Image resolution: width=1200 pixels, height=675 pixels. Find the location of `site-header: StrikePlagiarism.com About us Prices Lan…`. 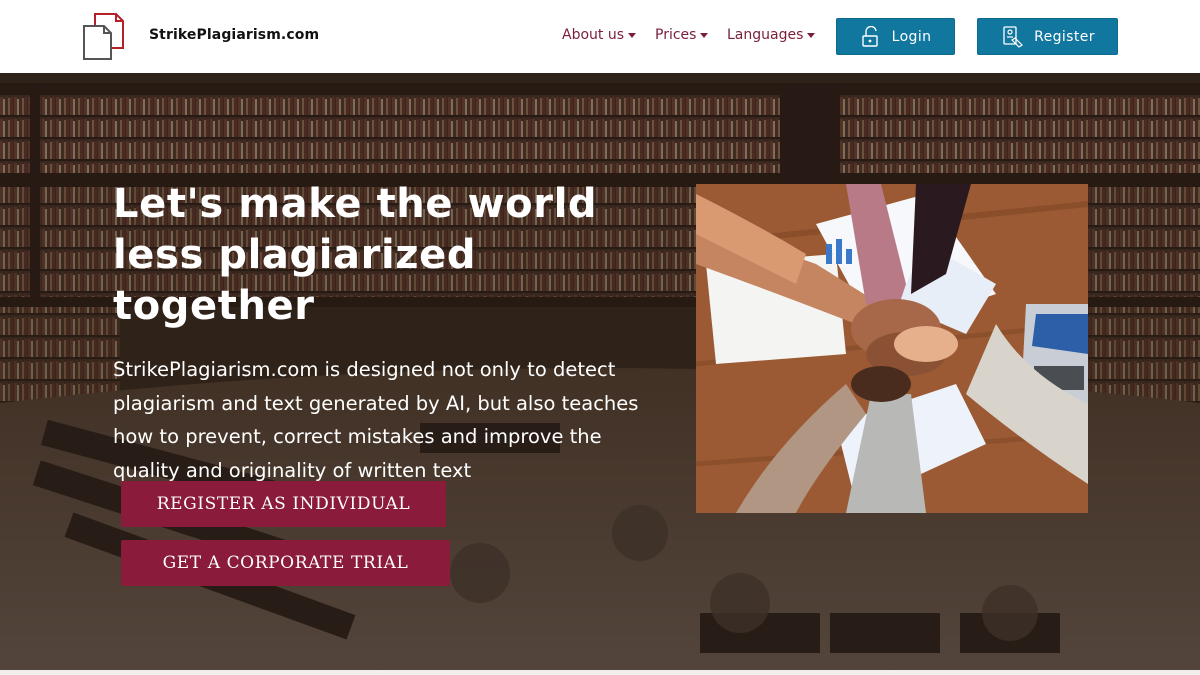

site-header: StrikePlagiarism.com About us Prices Lan… is located at coordinates (600, 36).